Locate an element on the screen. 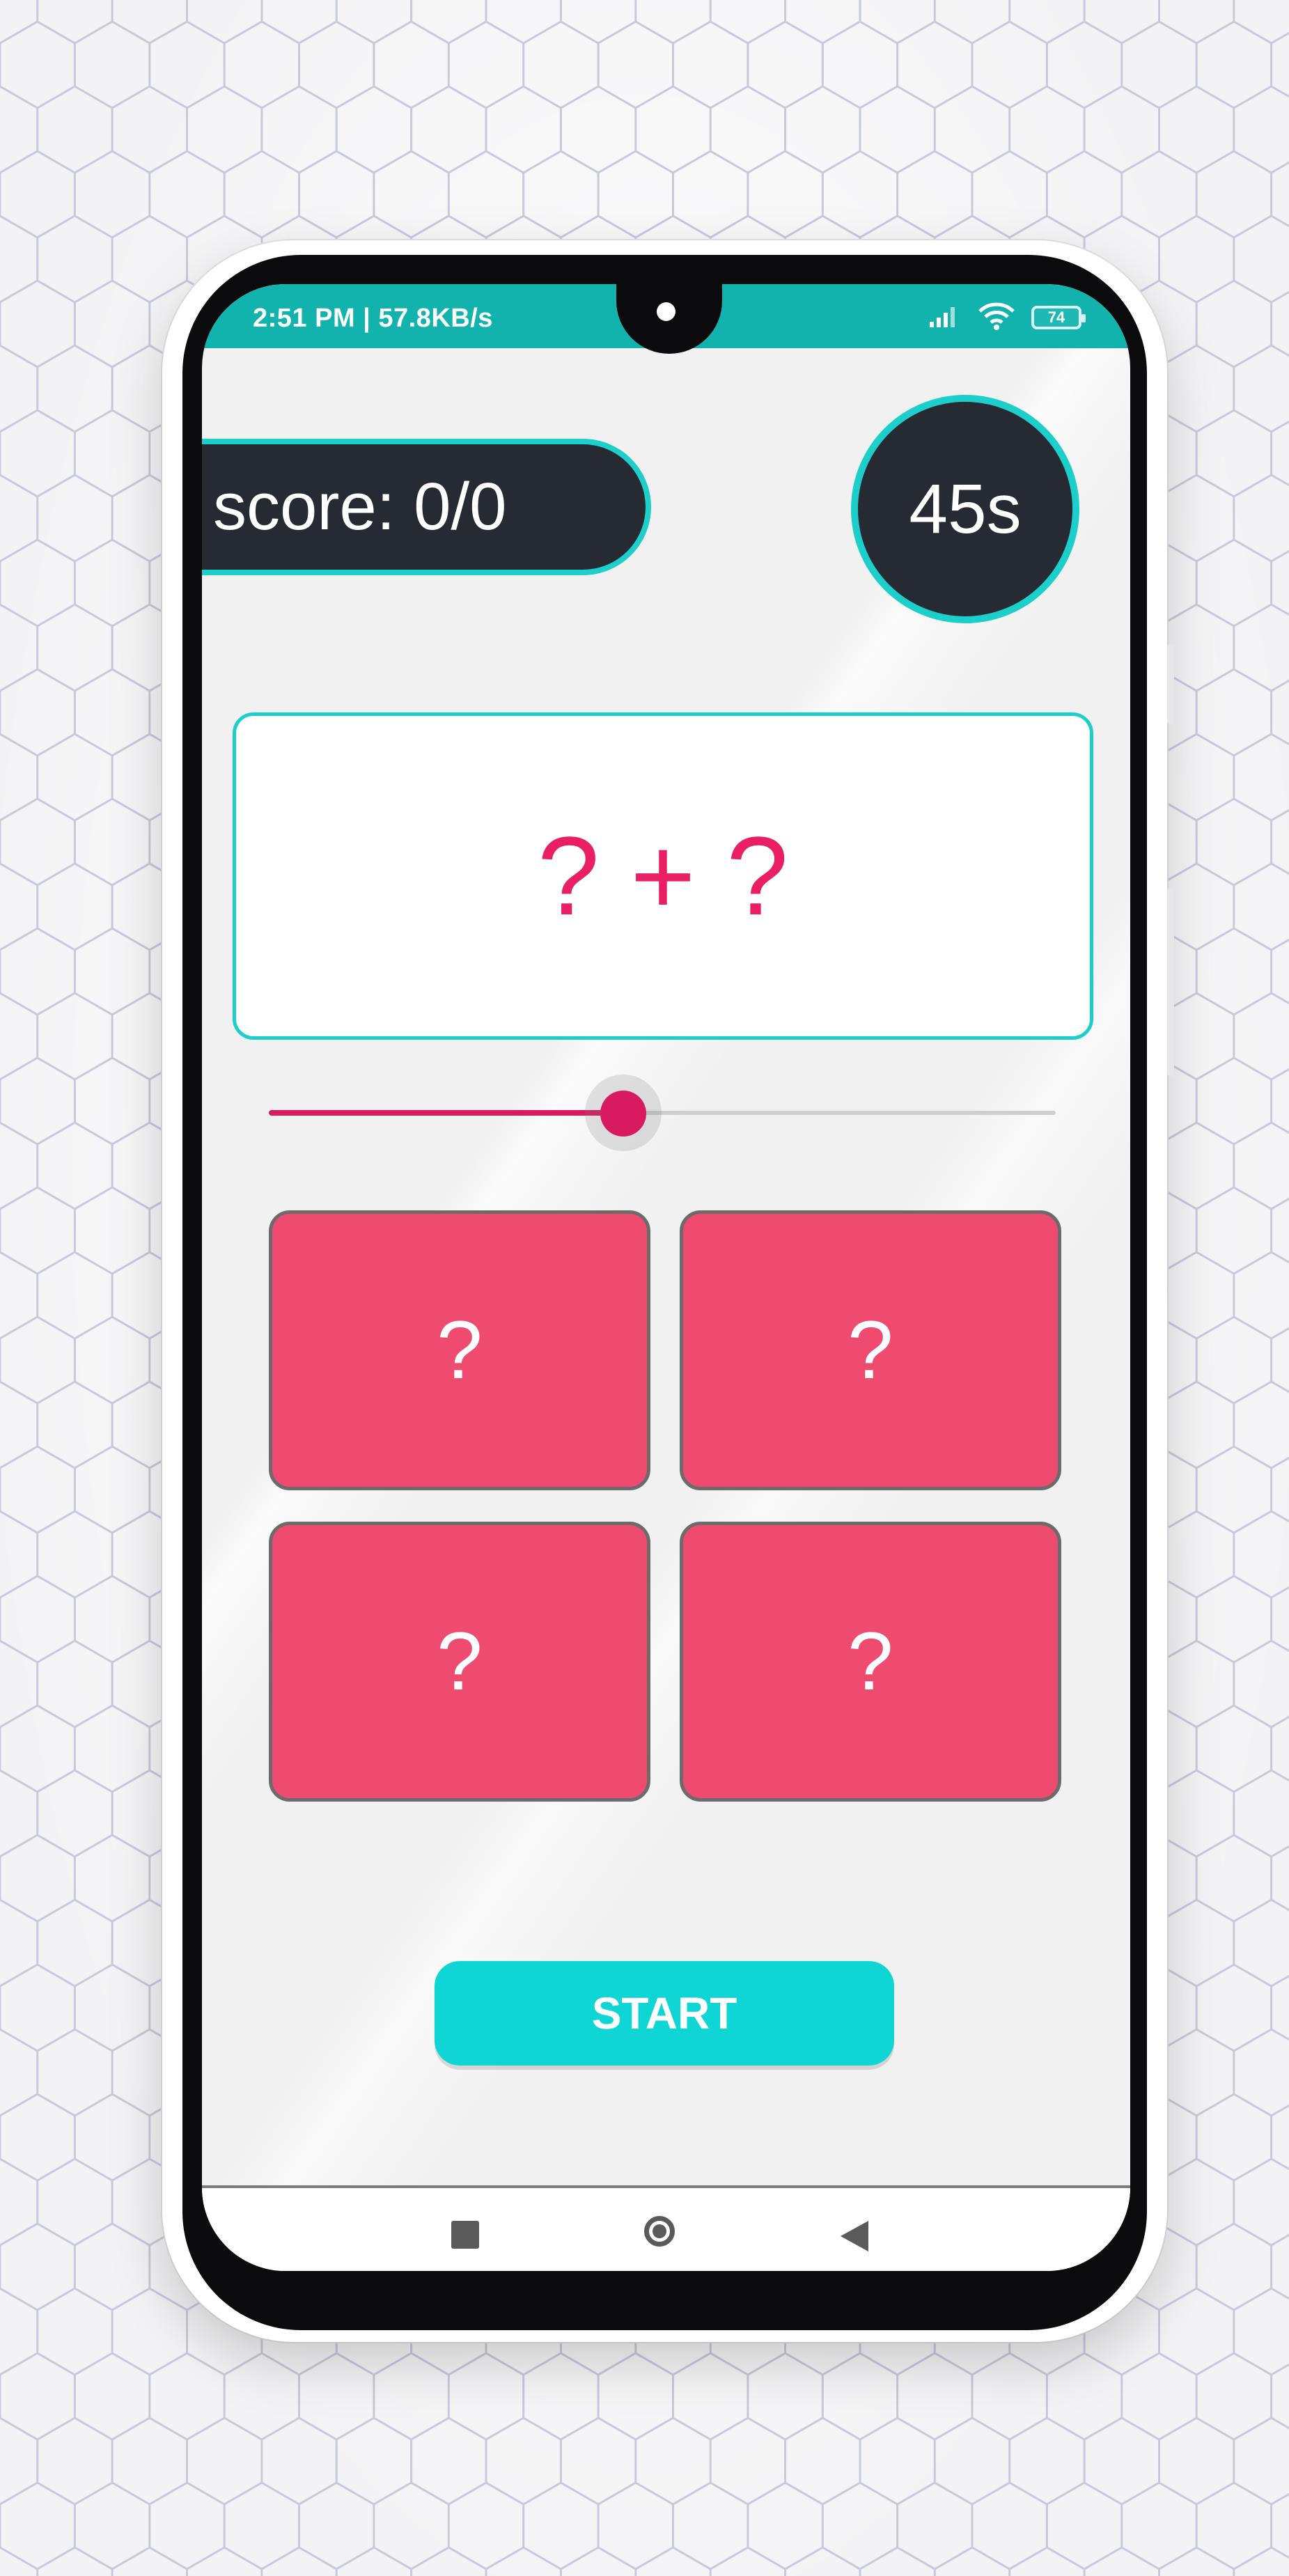  home-icon is located at coordinates (659, 2231).